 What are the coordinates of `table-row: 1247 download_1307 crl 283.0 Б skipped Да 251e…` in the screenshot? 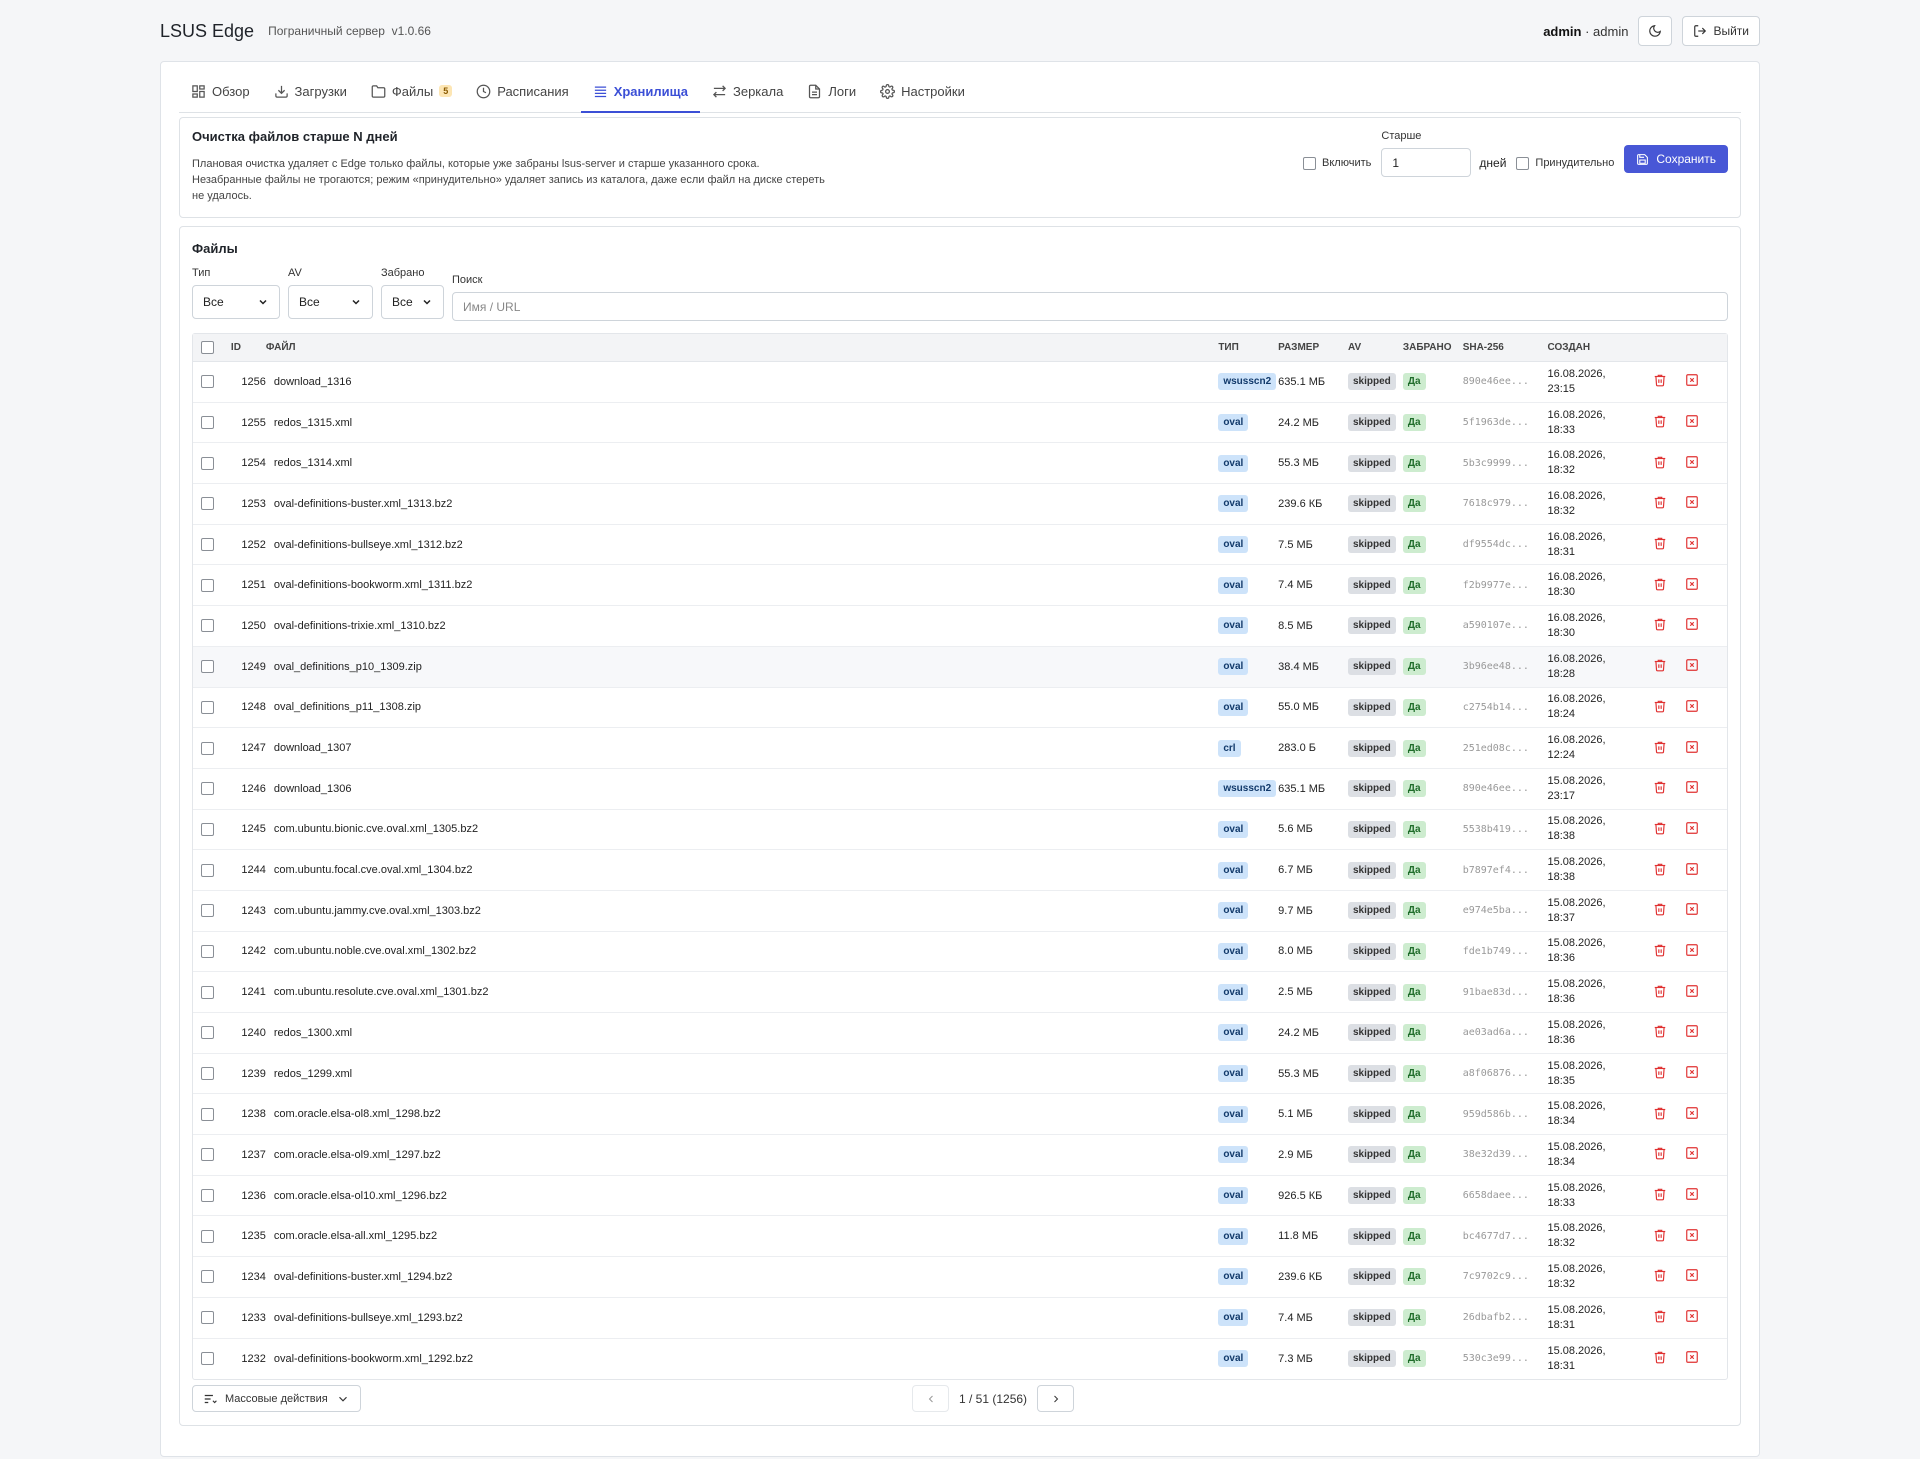 It's located at (960, 748).